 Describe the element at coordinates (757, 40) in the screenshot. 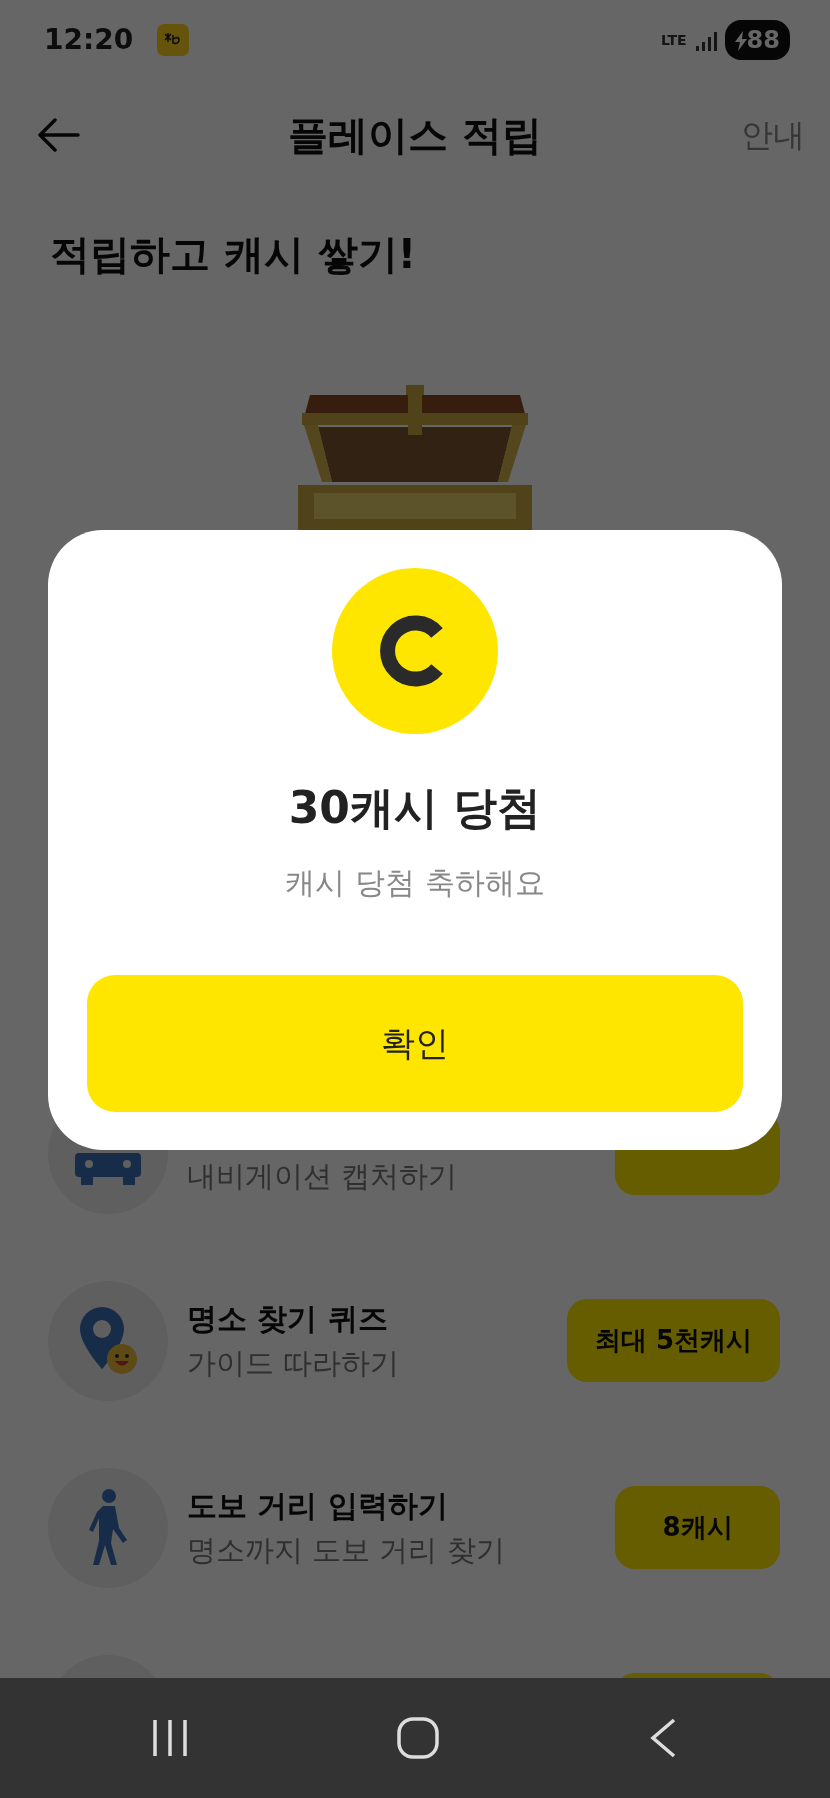

I see `battery-indicator: 88` at that location.